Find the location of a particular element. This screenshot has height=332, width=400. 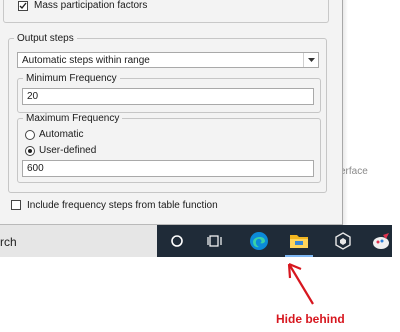

dropdown-value: Automatic steps within range is located at coordinates (86, 60).